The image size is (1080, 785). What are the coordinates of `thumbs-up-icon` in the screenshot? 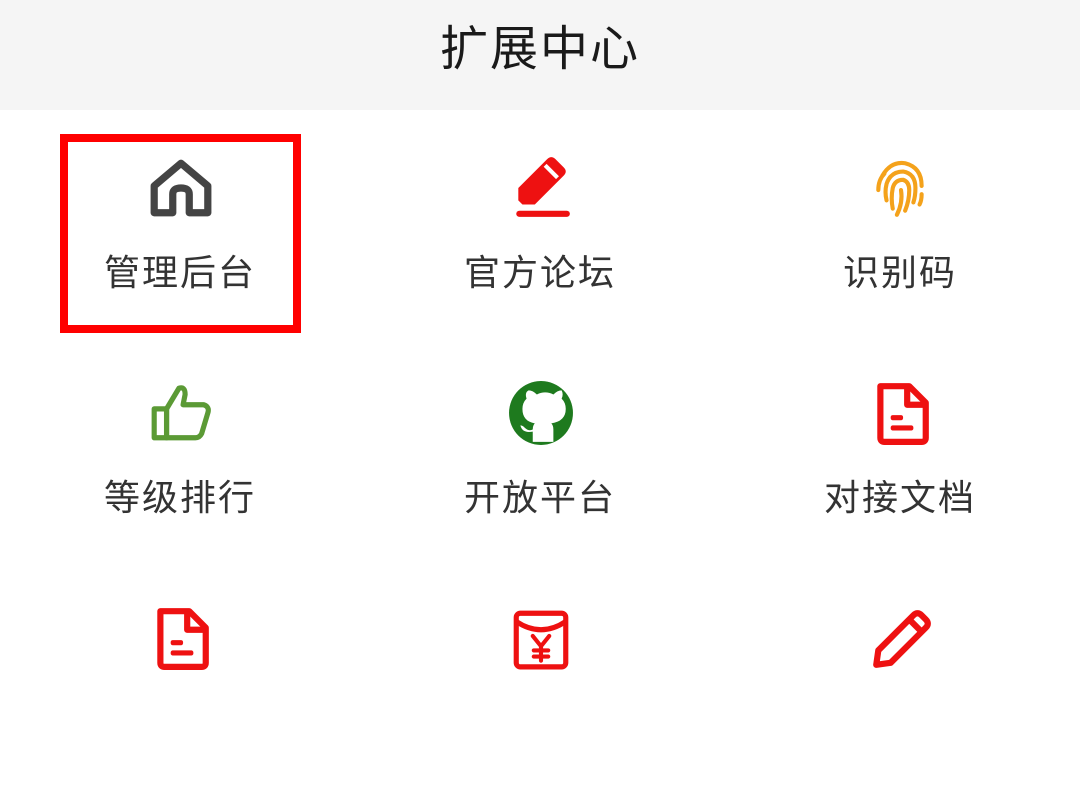 It's located at (181, 413).